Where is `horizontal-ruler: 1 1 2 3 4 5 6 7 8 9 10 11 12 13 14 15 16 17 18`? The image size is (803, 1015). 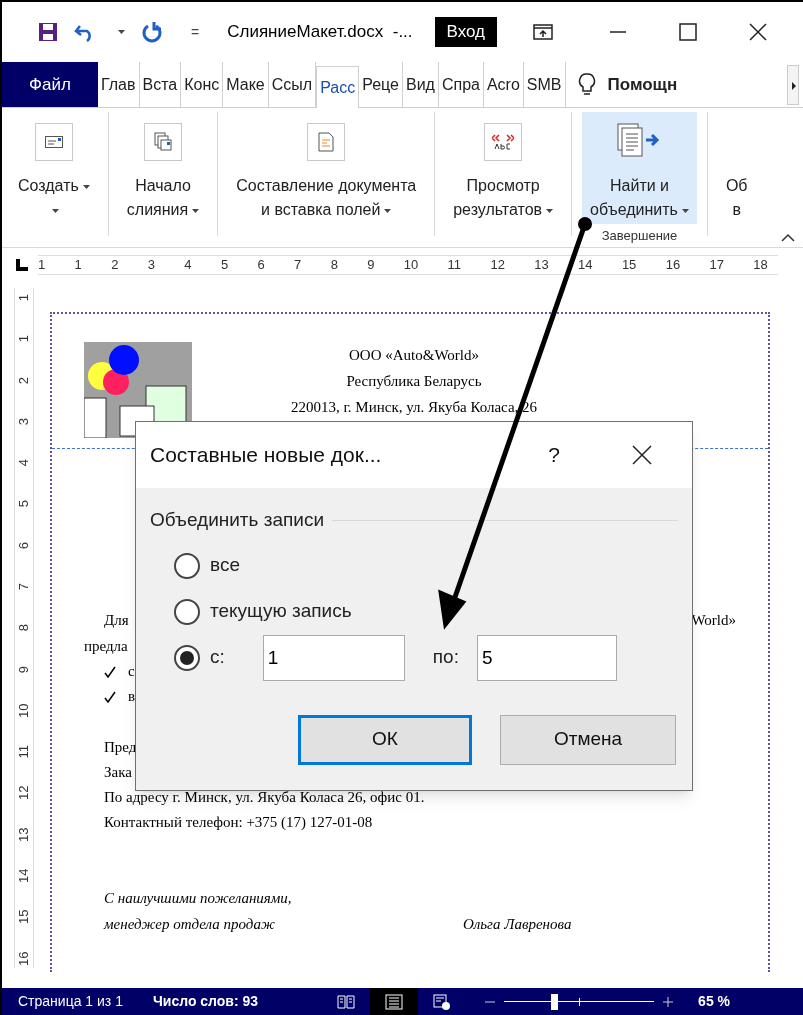 horizontal-ruler: 1 1 2 3 4 5 6 7 8 9 10 11 12 13 14 15 16 17 18 is located at coordinates (408, 265).